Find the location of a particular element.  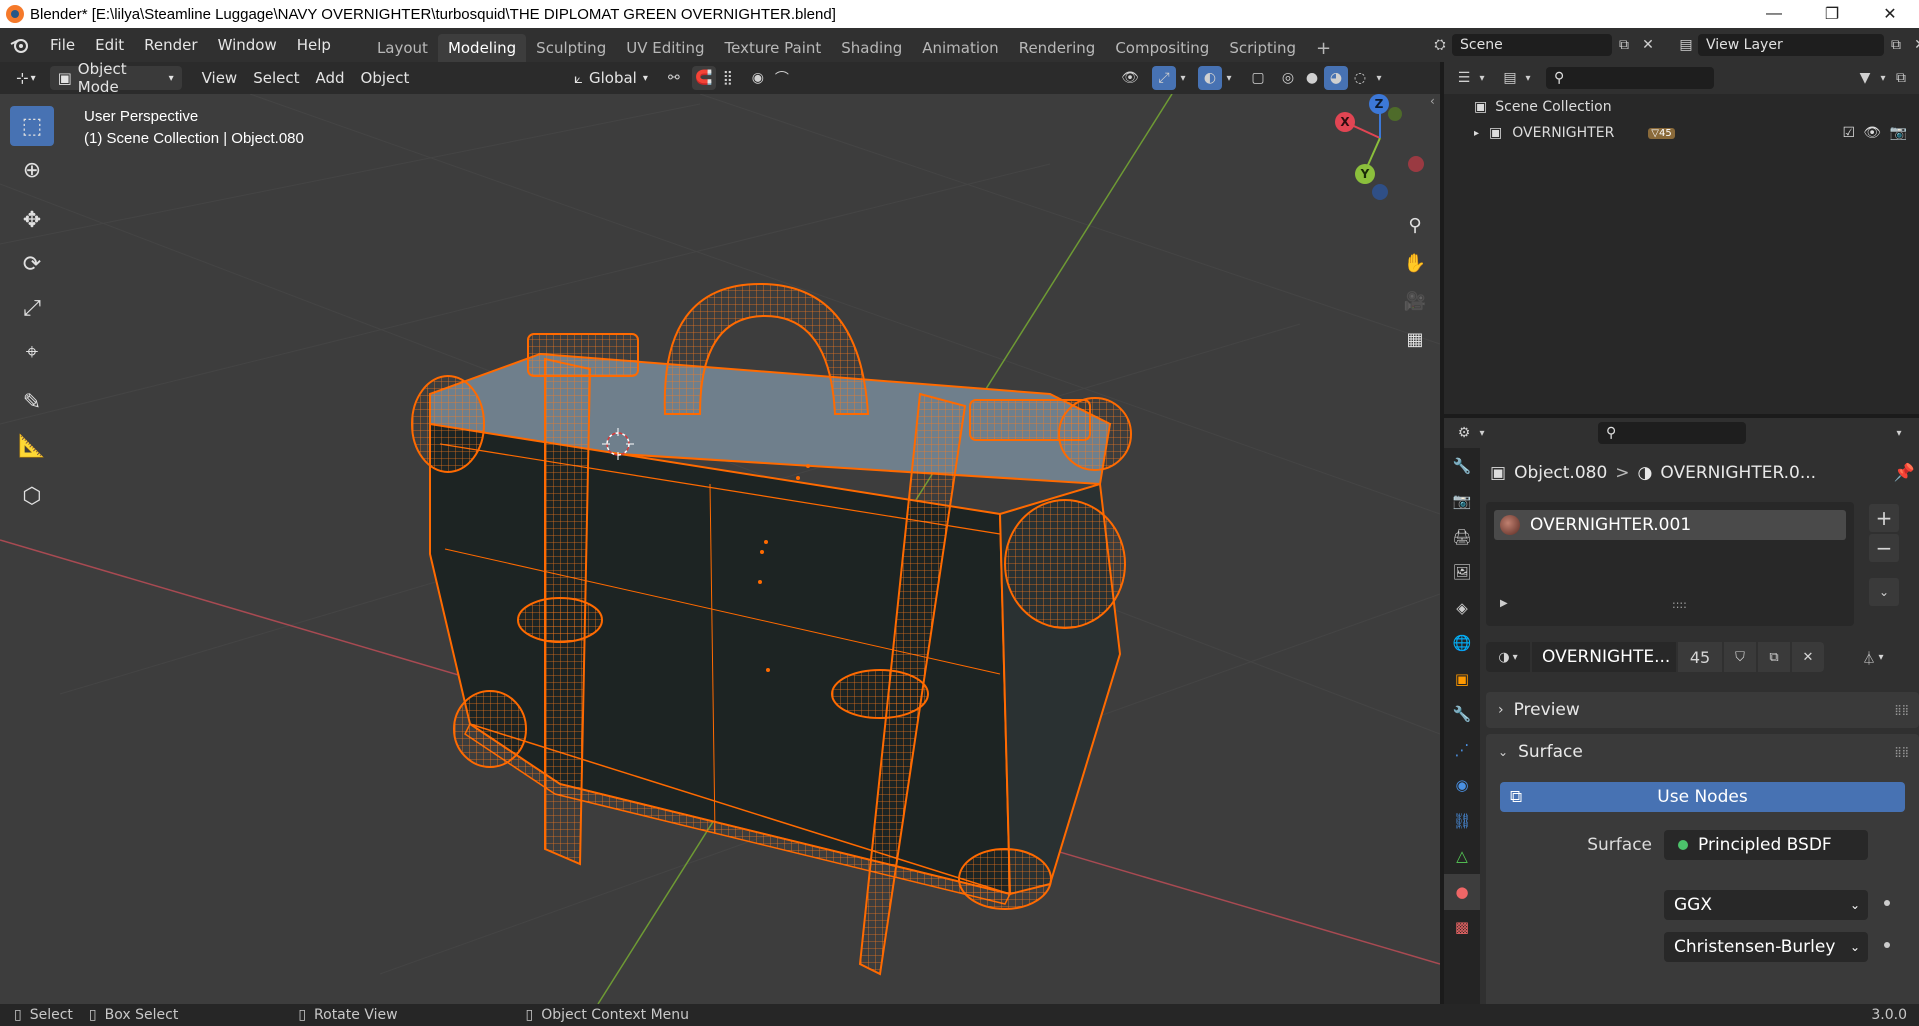

solid-shading-icon: ● is located at coordinates (1312, 78).